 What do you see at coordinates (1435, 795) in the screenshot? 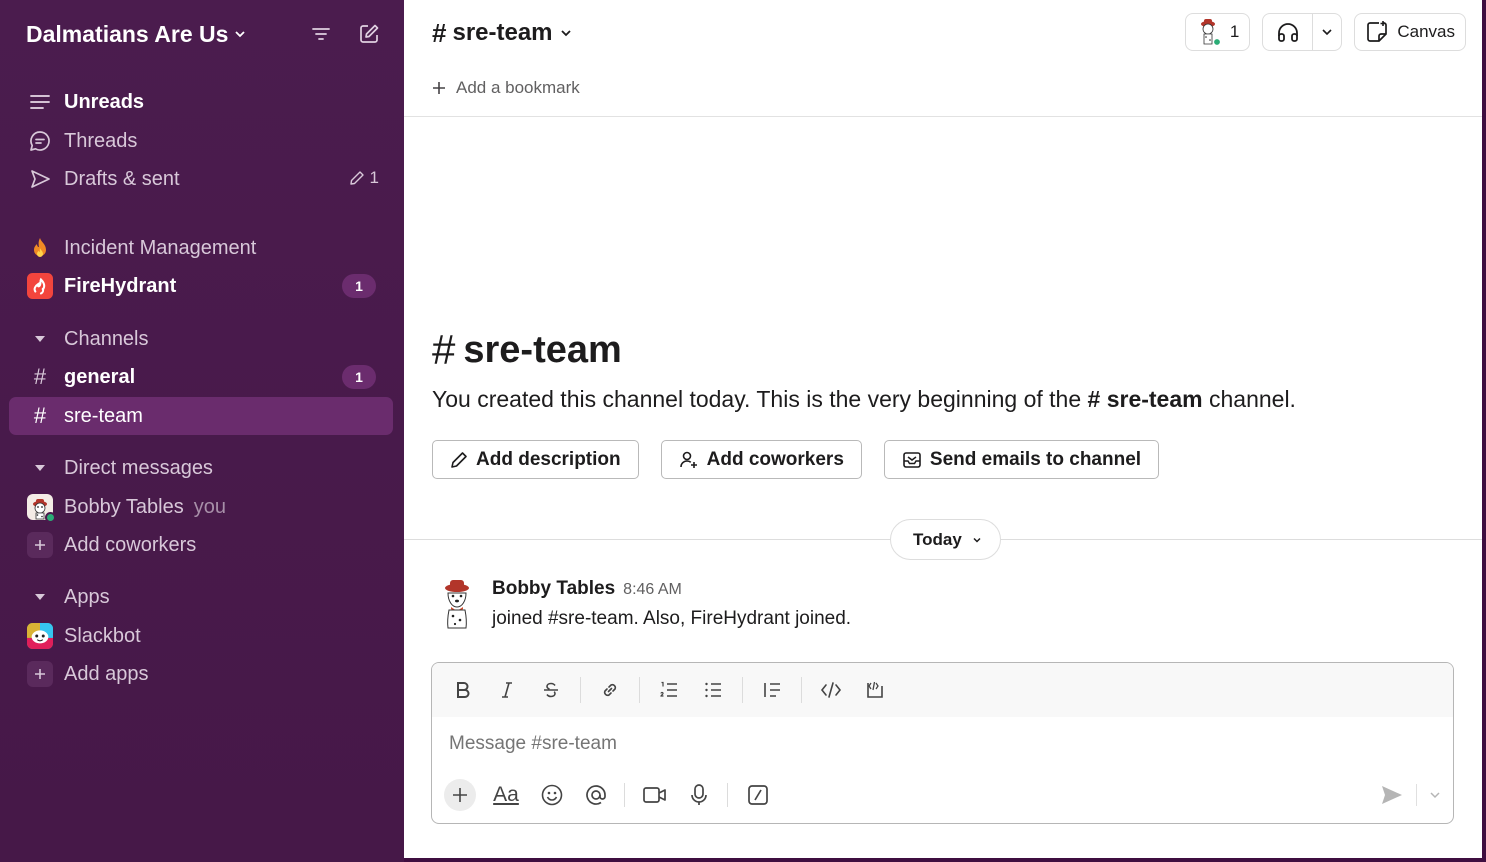
I see `schedule-send-button` at bounding box center [1435, 795].